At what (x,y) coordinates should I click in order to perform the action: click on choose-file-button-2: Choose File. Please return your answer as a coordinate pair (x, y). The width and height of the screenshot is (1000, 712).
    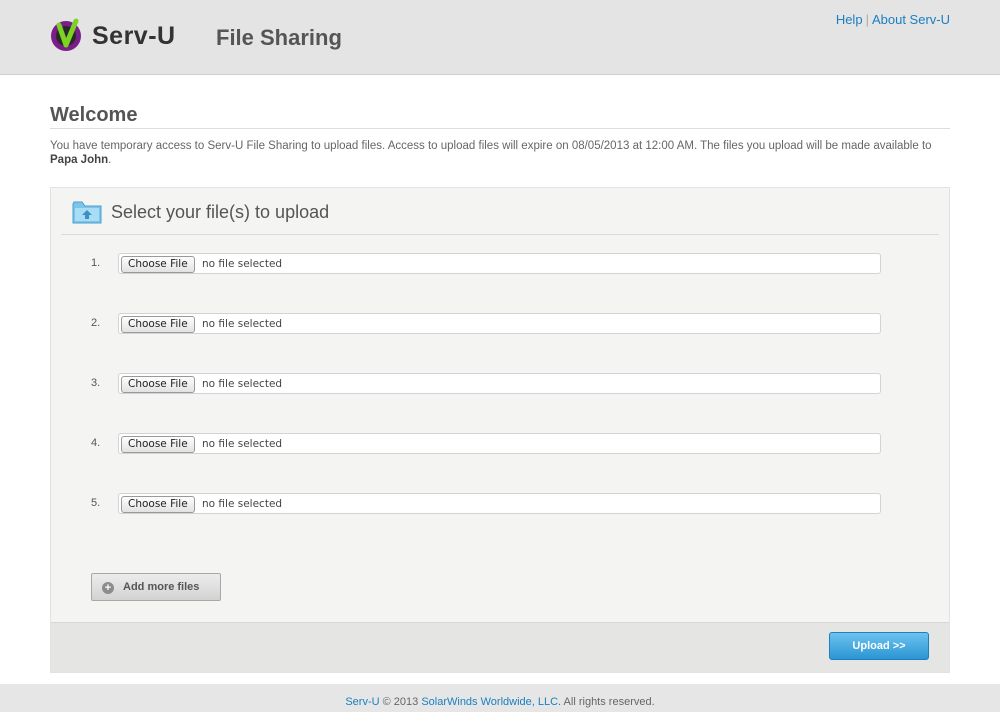
    Looking at the image, I should click on (158, 324).